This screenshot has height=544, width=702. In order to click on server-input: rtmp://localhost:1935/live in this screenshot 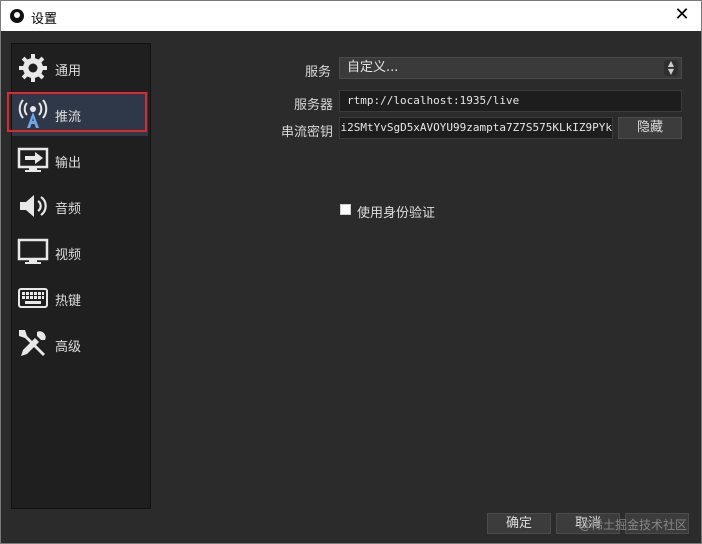, I will do `click(510, 101)`.